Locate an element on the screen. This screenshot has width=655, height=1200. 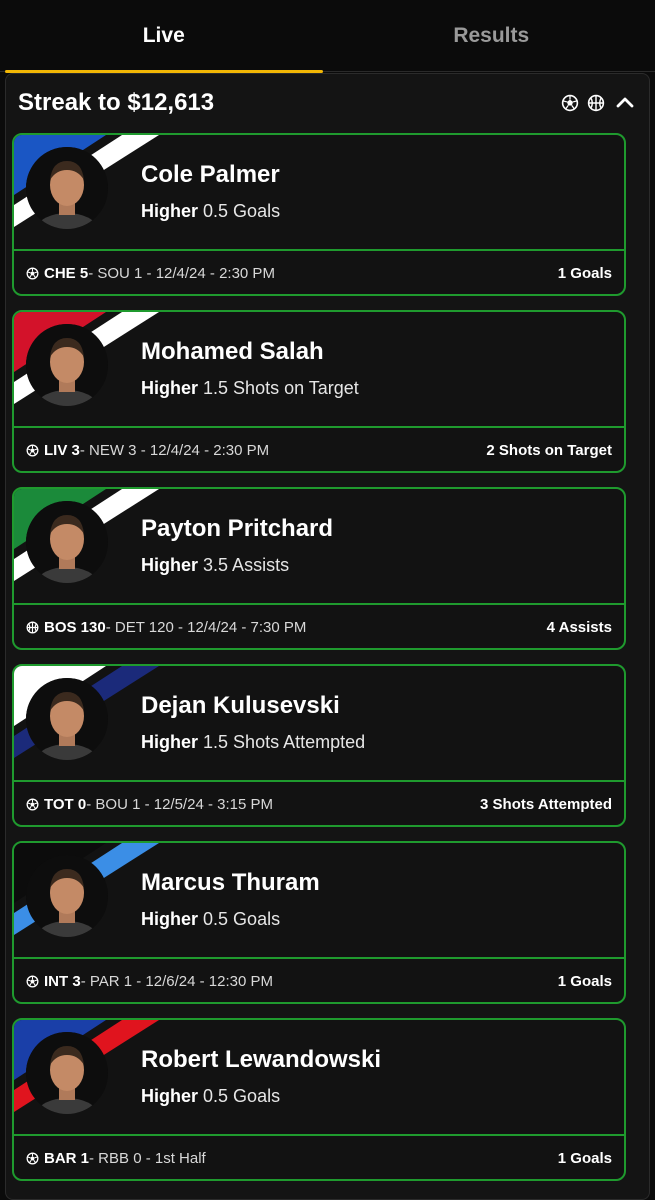
tab-bar: Live Results is located at coordinates (327, 36).